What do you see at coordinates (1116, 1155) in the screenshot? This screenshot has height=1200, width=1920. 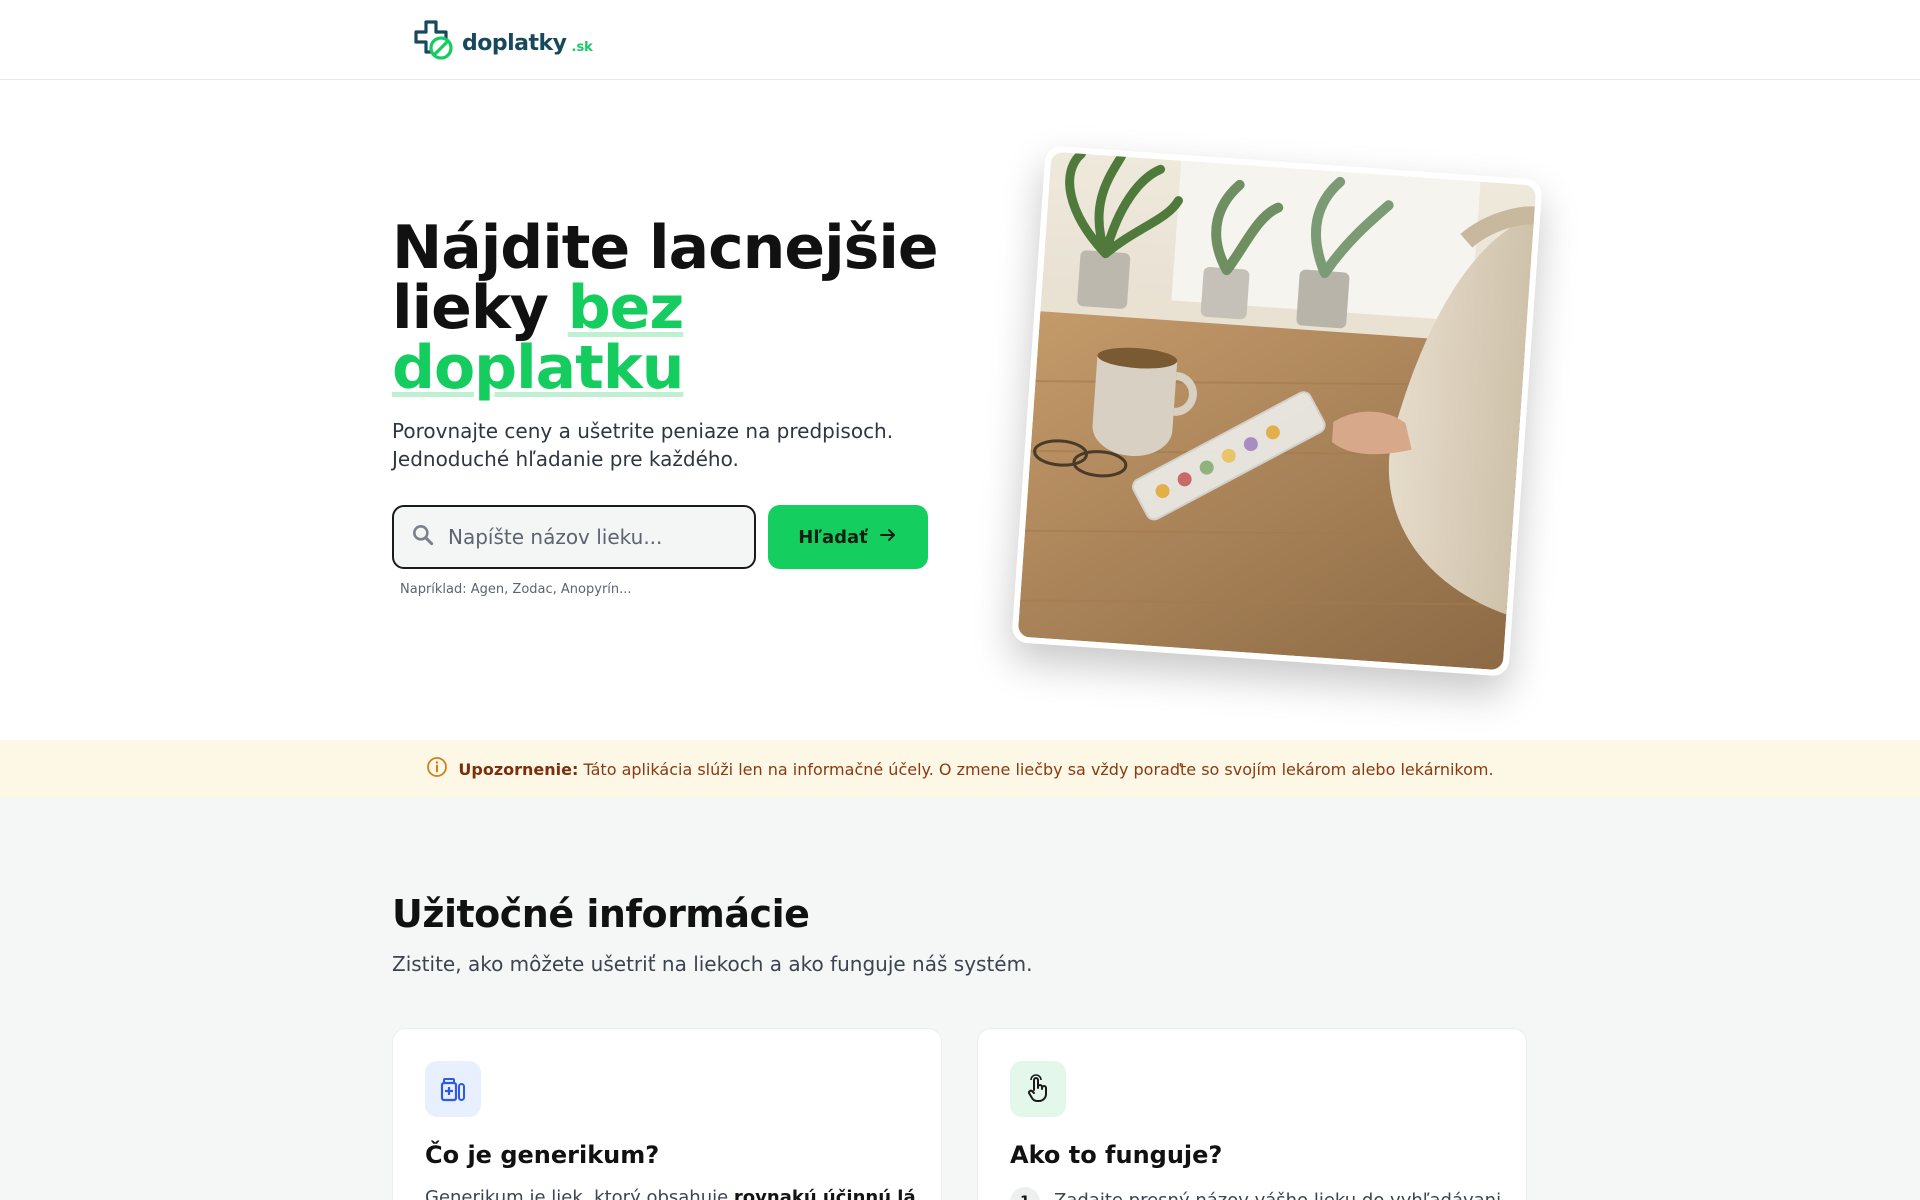 I see `info-card-title: Ako to funguje?` at bounding box center [1116, 1155].